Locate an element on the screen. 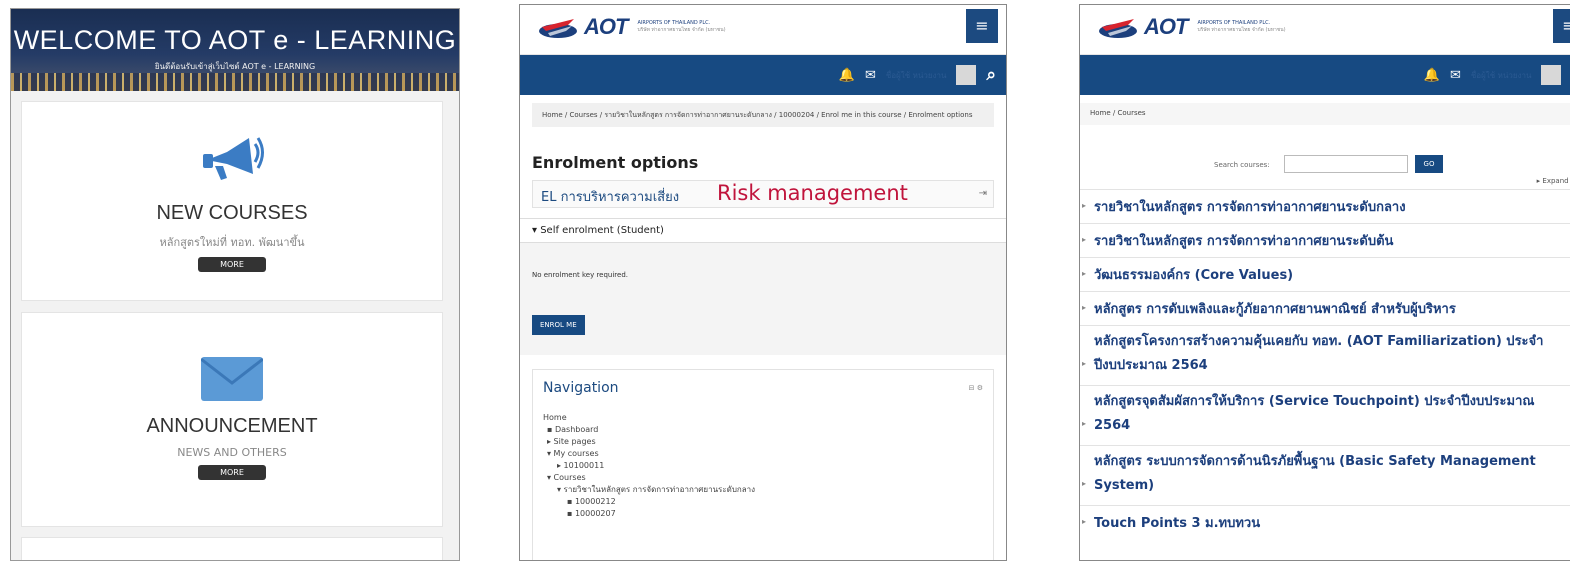  nav-item-site-pages: ▸ Site pages is located at coordinates (763, 442).